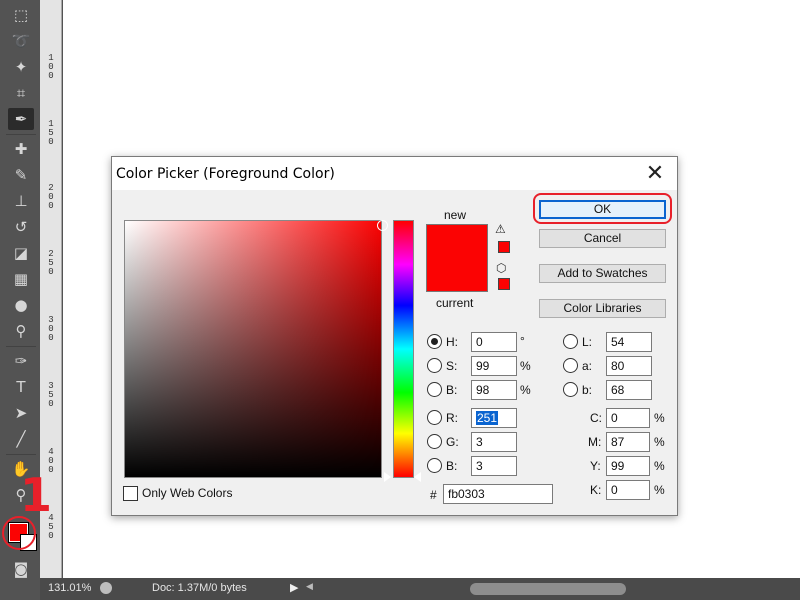  What do you see at coordinates (225, 174) in the screenshot?
I see `dialog-title: Color Picker (Foreground Color)` at bounding box center [225, 174].